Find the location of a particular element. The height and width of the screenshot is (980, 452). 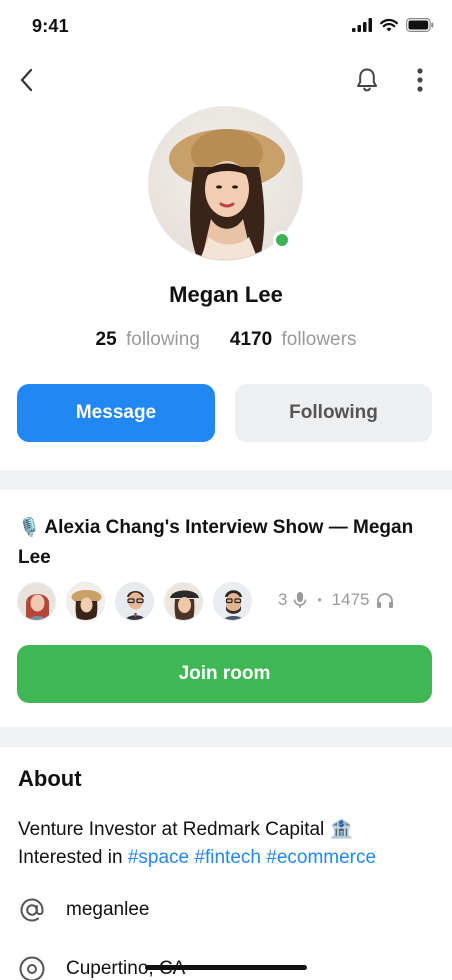

following-button: Following is located at coordinates (333, 413).